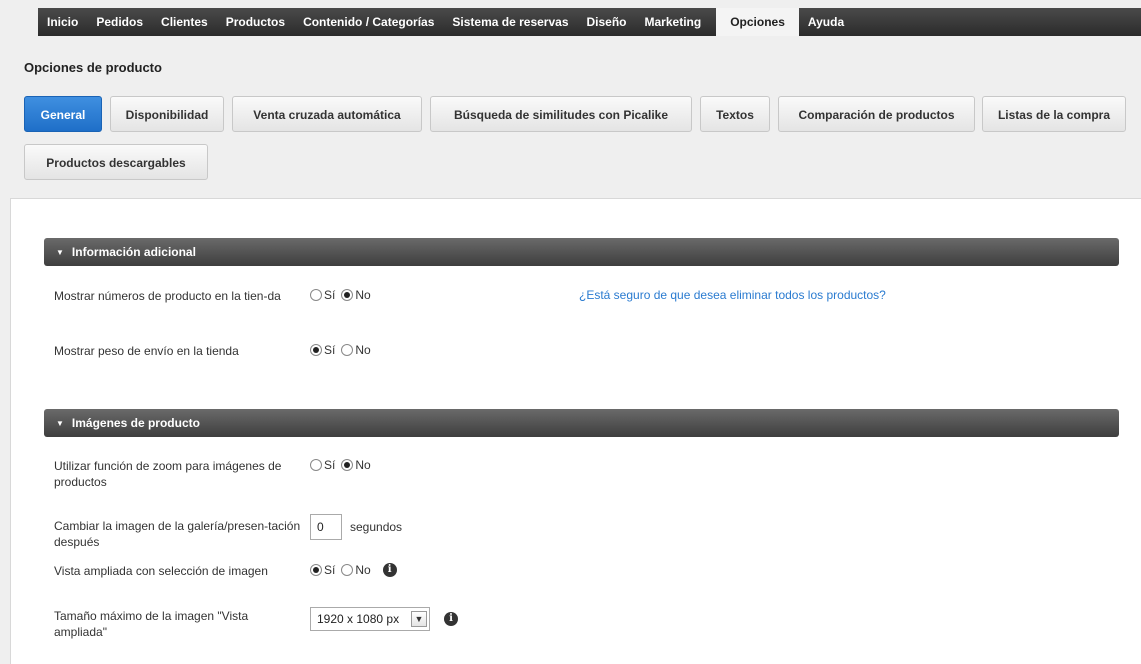  I want to click on nav-inicio: Inicio, so click(62, 22).